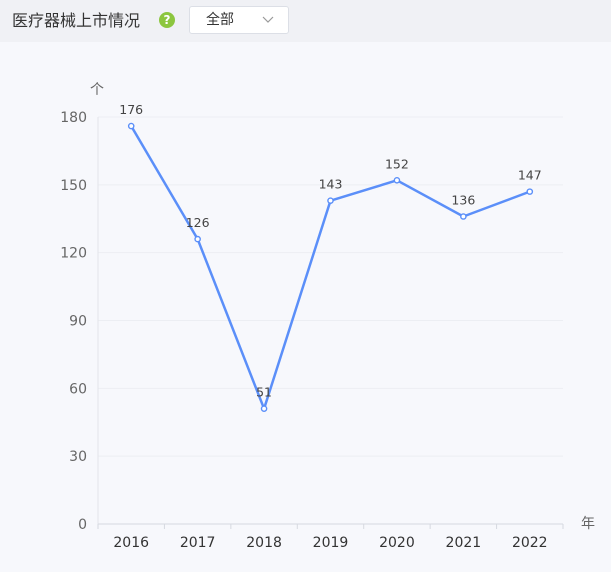  Describe the element at coordinates (198, 222) in the screenshot. I see `data-label: 126` at that location.